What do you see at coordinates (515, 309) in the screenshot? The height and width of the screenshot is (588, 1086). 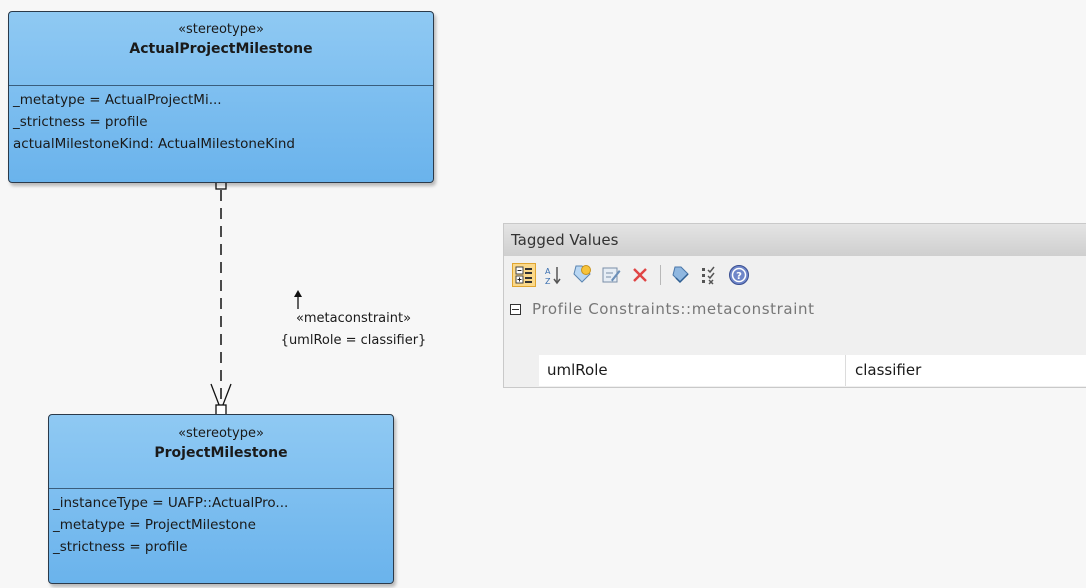 I see `collapse-icon` at bounding box center [515, 309].